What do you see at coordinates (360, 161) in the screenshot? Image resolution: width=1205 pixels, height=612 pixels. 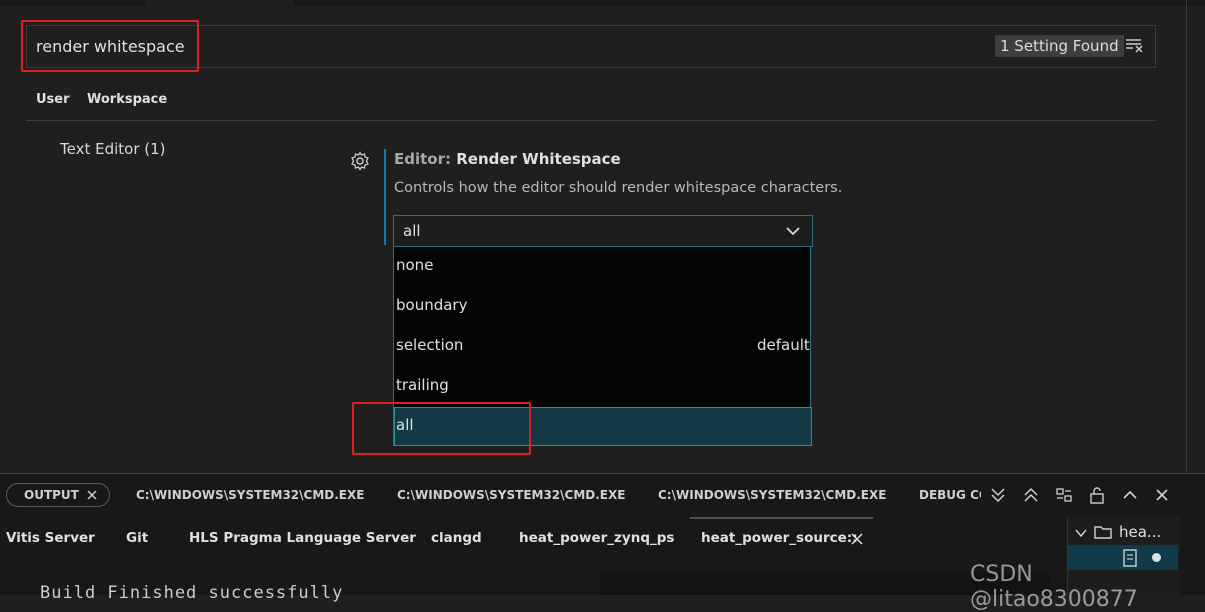 I see `gear-icon` at bounding box center [360, 161].